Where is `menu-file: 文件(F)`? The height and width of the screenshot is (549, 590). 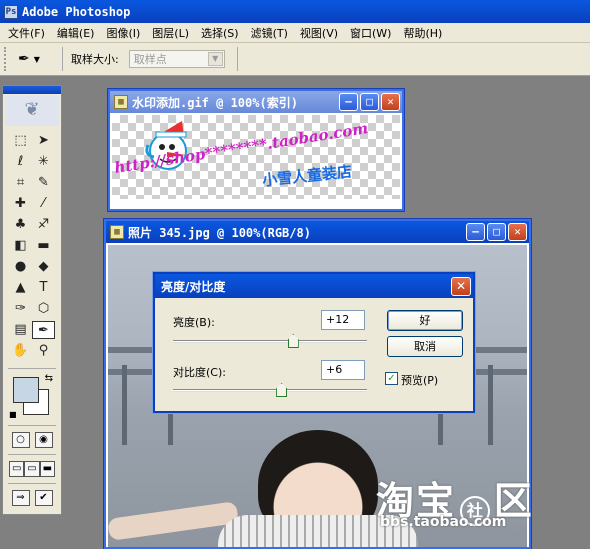
menu-file: 文件(F) is located at coordinates (26, 33).